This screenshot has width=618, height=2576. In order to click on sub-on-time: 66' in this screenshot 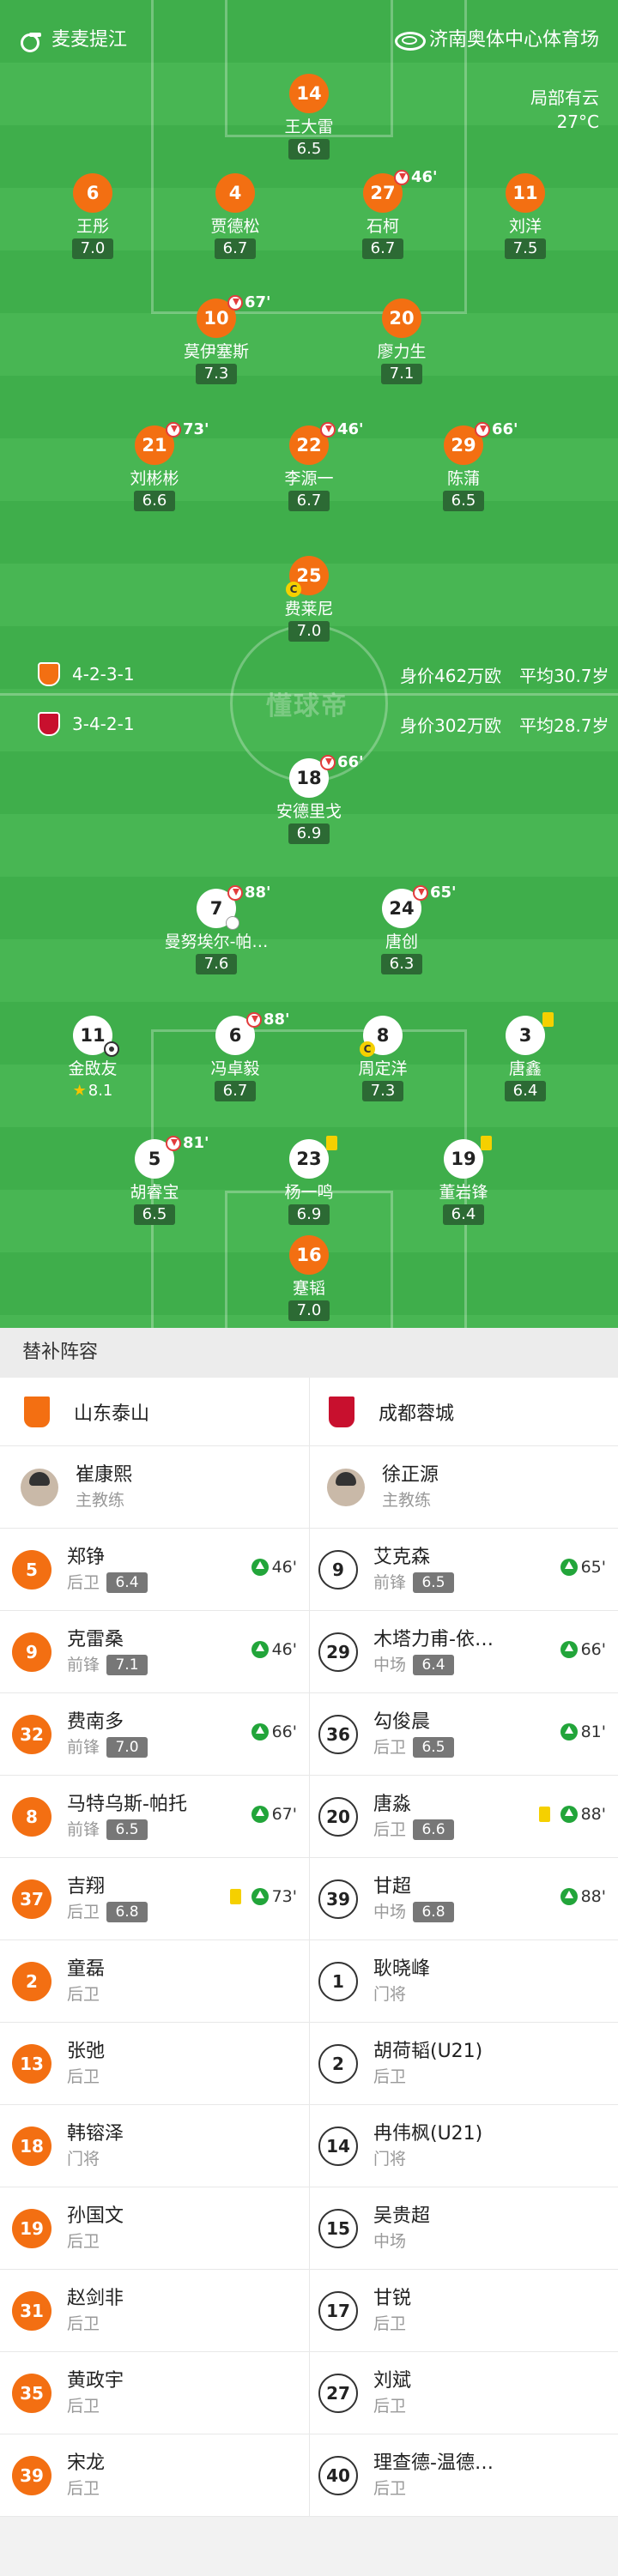, I will do `click(593, 1649)`.